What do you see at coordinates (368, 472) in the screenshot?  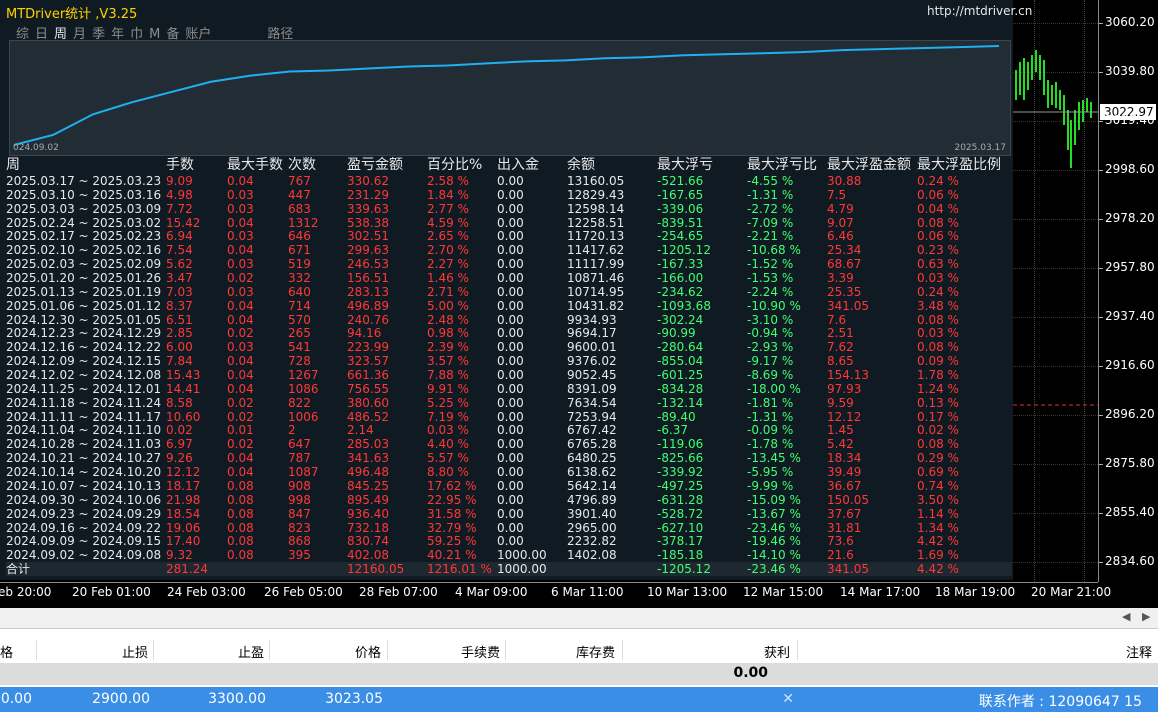 I see `stats-cell: 496.48` at bounding box center [368, 472].